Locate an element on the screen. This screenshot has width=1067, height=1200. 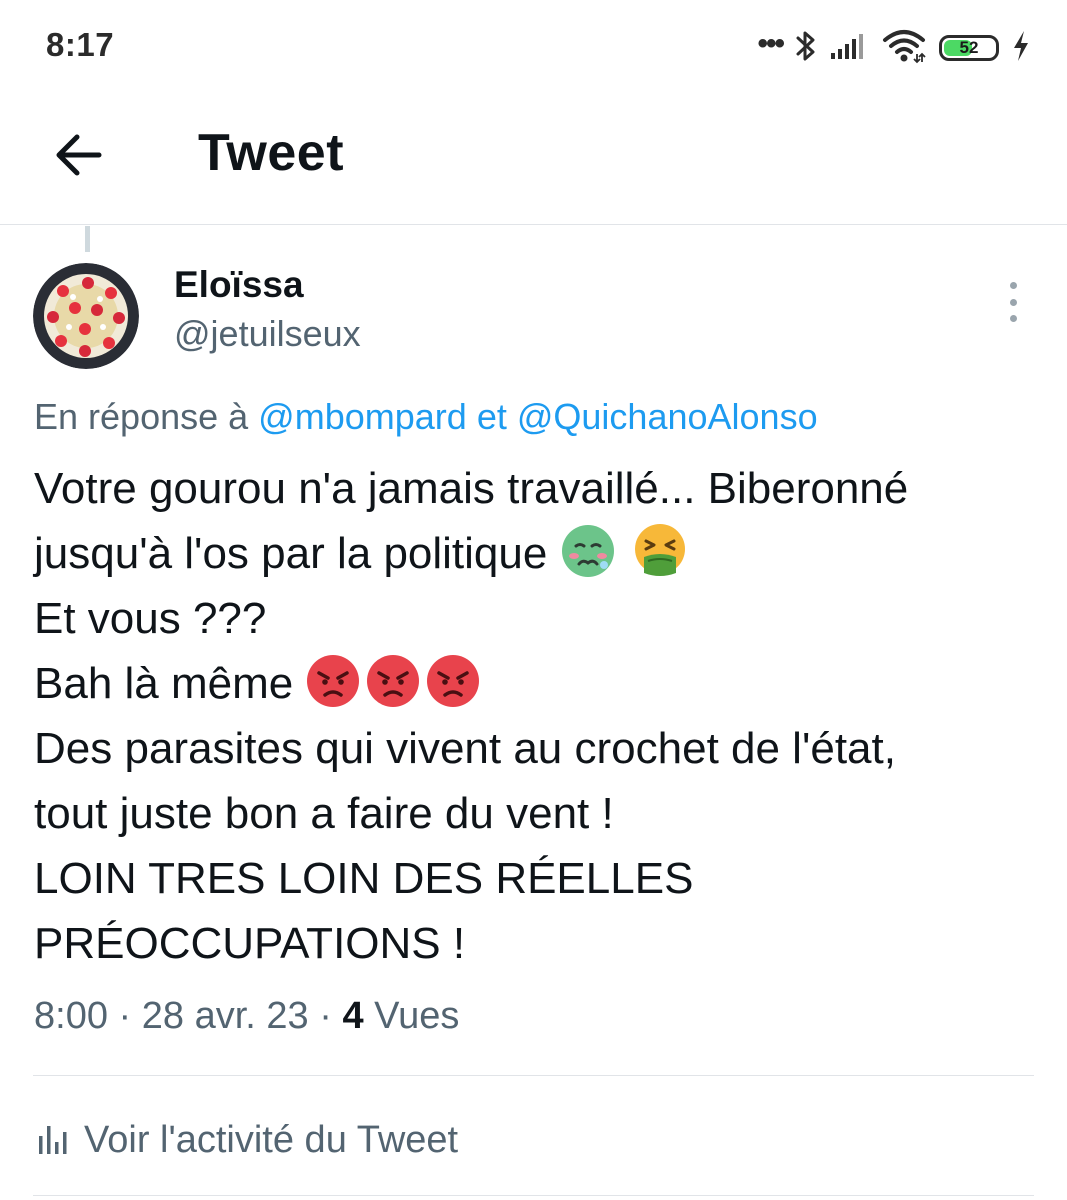
reply-prefix: En réponse à is located at coordinates (141, 416).